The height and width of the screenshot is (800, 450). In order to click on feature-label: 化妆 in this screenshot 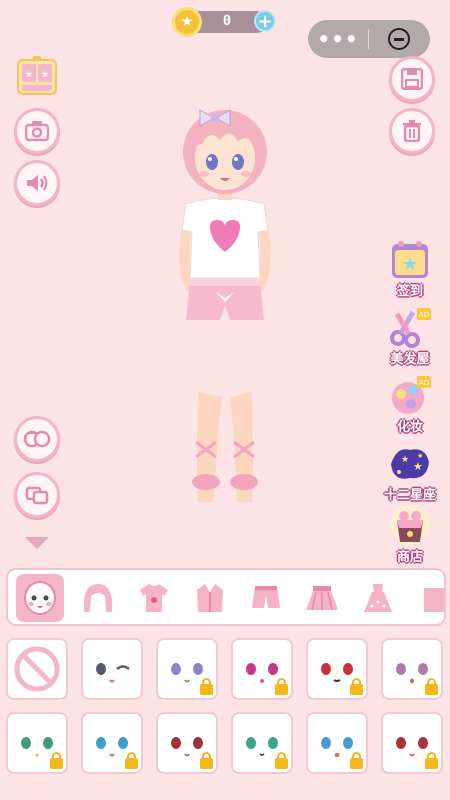, I will do `click(409, 427)`.